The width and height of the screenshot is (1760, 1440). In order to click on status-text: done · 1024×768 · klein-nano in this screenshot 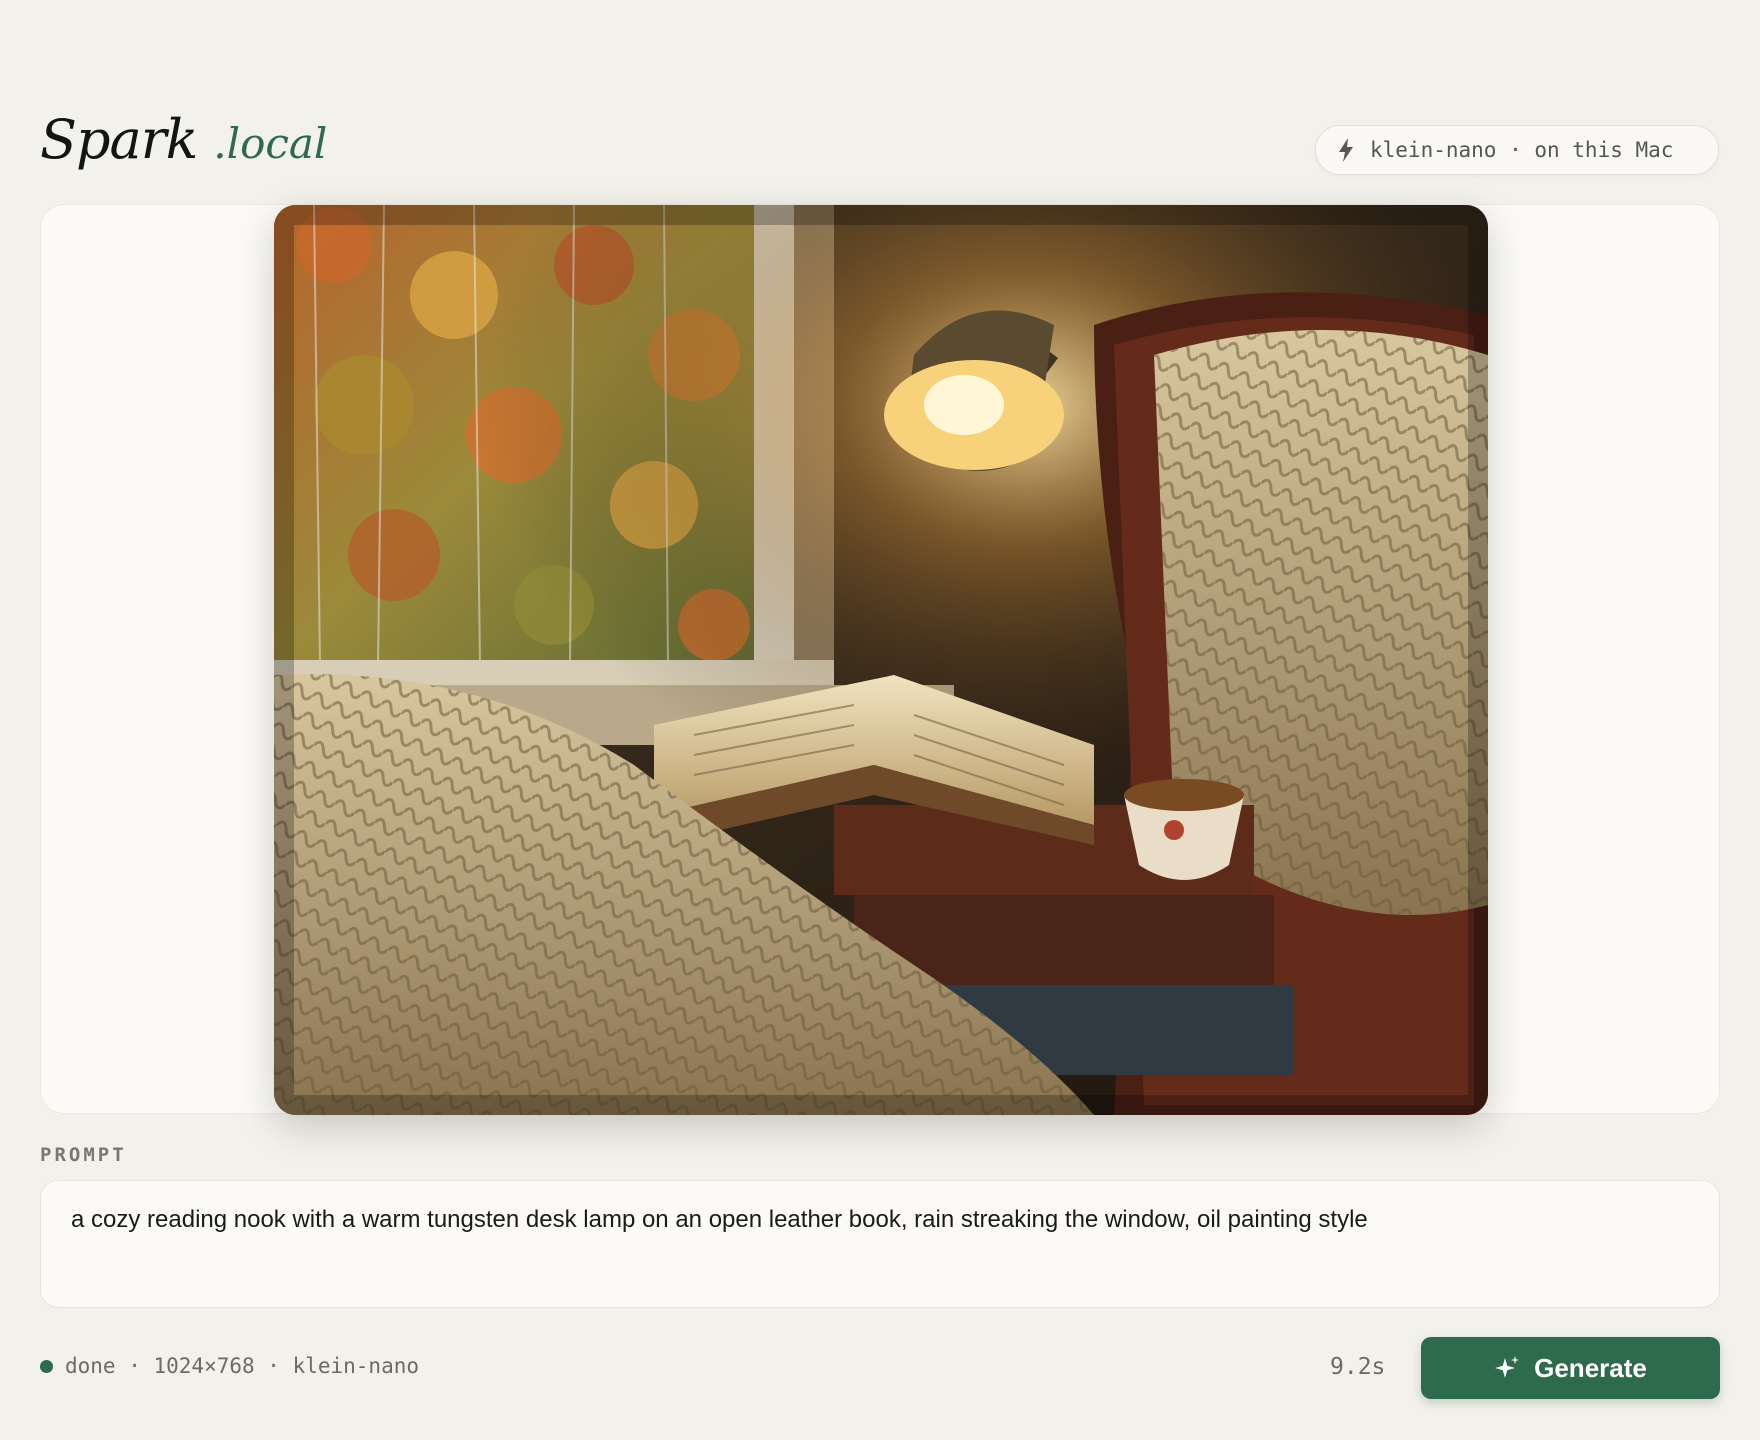, I will do `click(242, 1366)`.